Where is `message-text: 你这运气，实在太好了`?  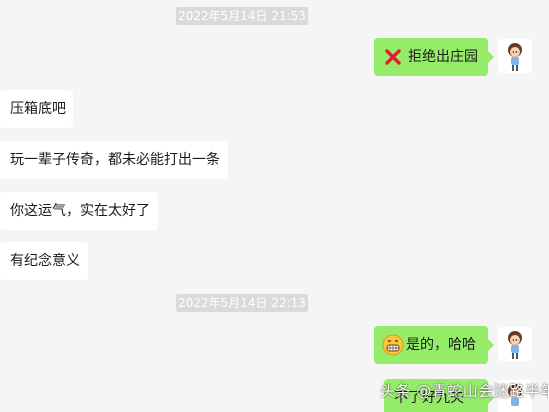
message-text: 你这运气，实在太好了 is located at coordinates (80, 211).